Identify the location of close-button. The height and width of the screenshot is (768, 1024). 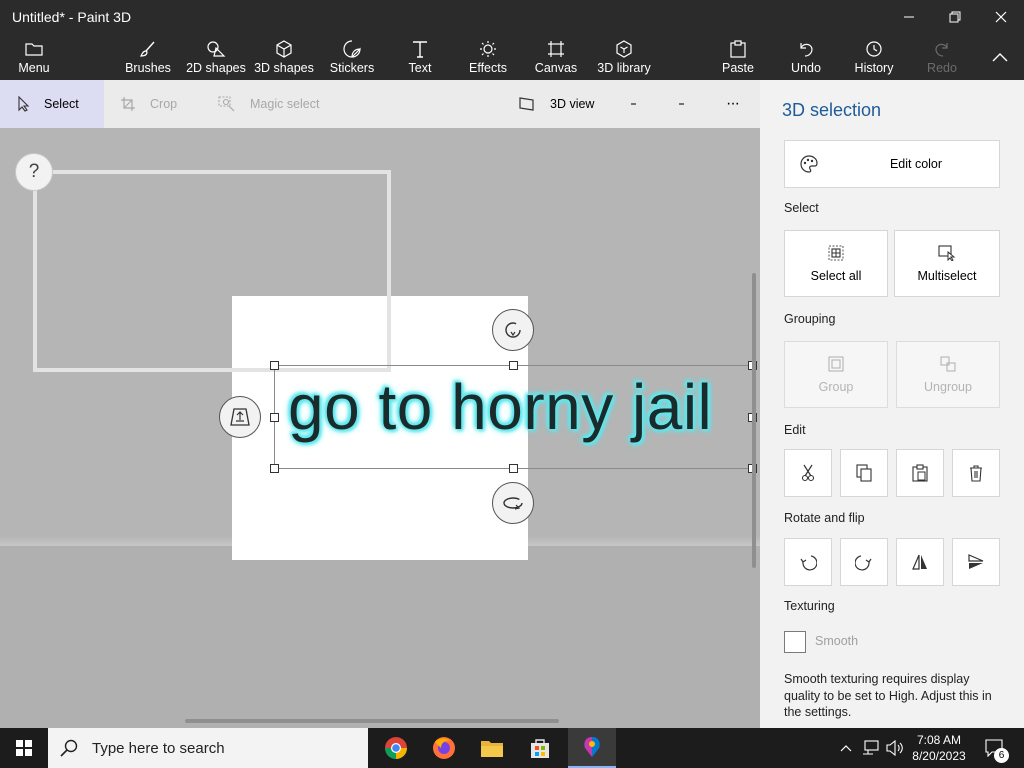
(1001, 17).